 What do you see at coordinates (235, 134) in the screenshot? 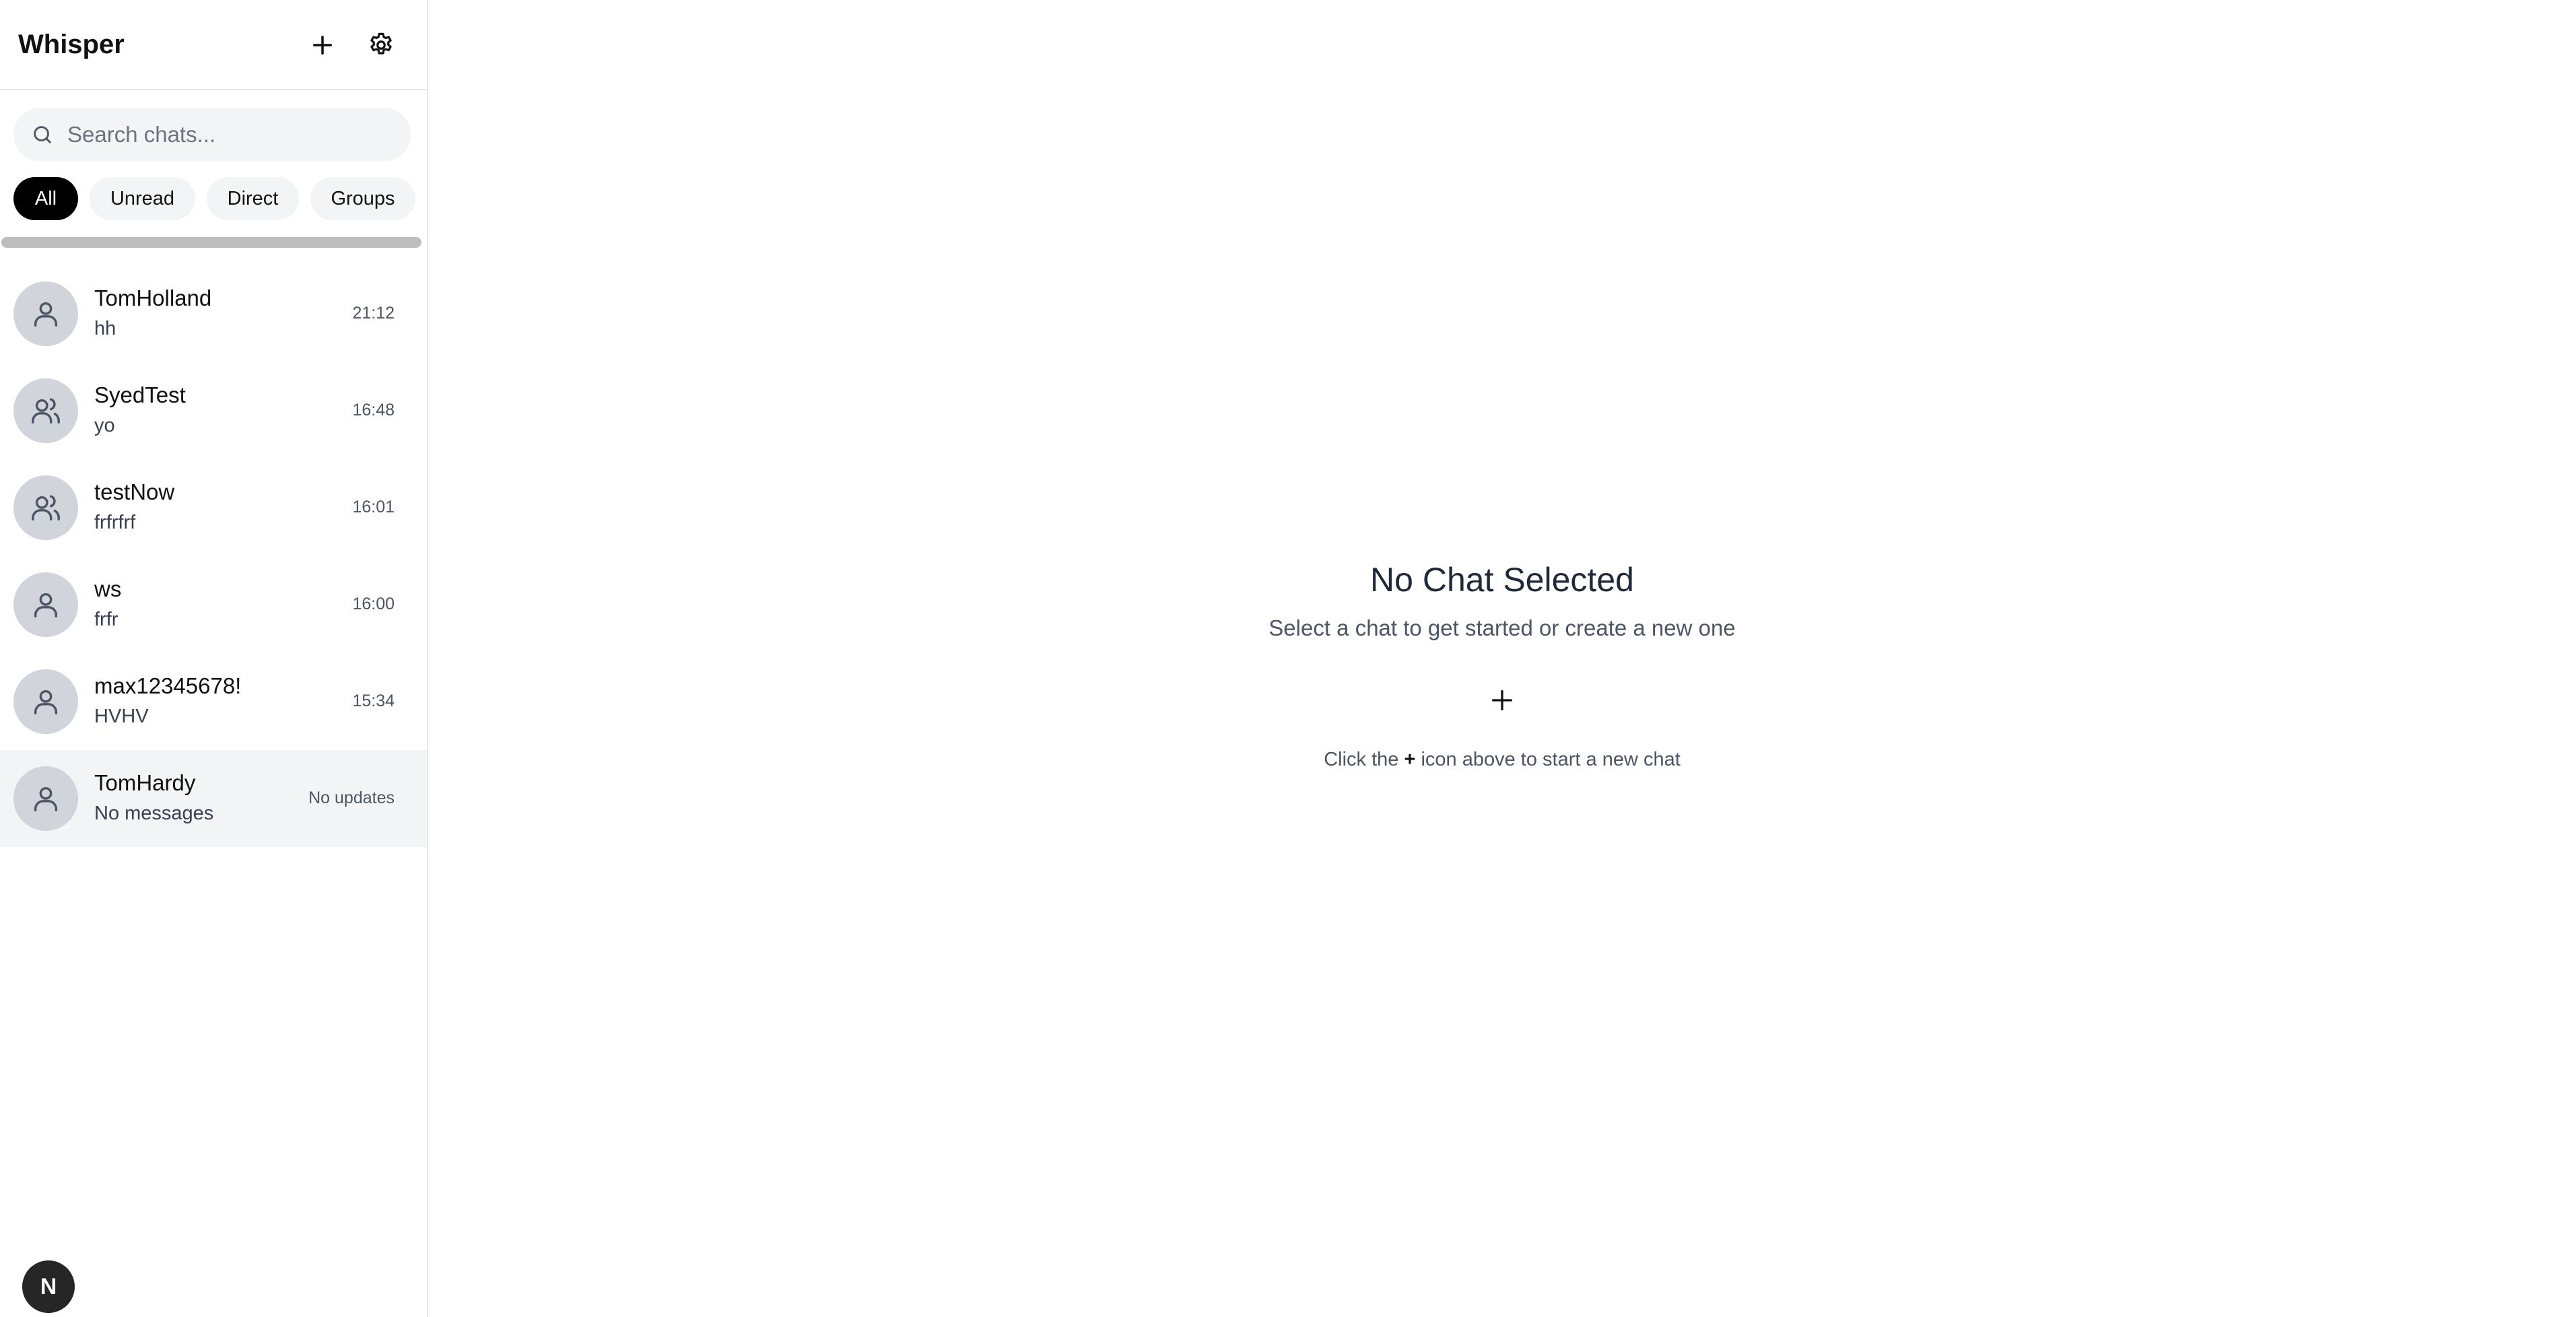
I see `search-input` at bounding box center [235, 134].